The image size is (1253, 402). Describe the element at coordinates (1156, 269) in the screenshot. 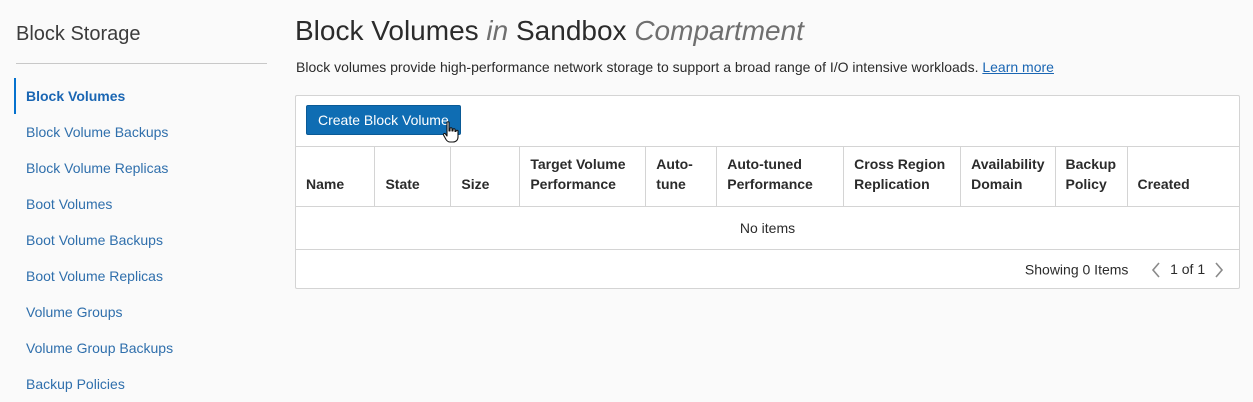

I see `chevron-left-icon` at that location.